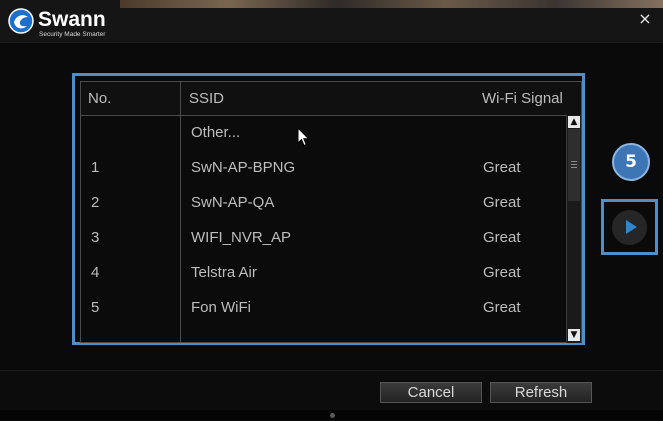 This screenshot has height=421, width=663. I want to click on table-row: 5 Fon WiFi Great, so click(324, 310).